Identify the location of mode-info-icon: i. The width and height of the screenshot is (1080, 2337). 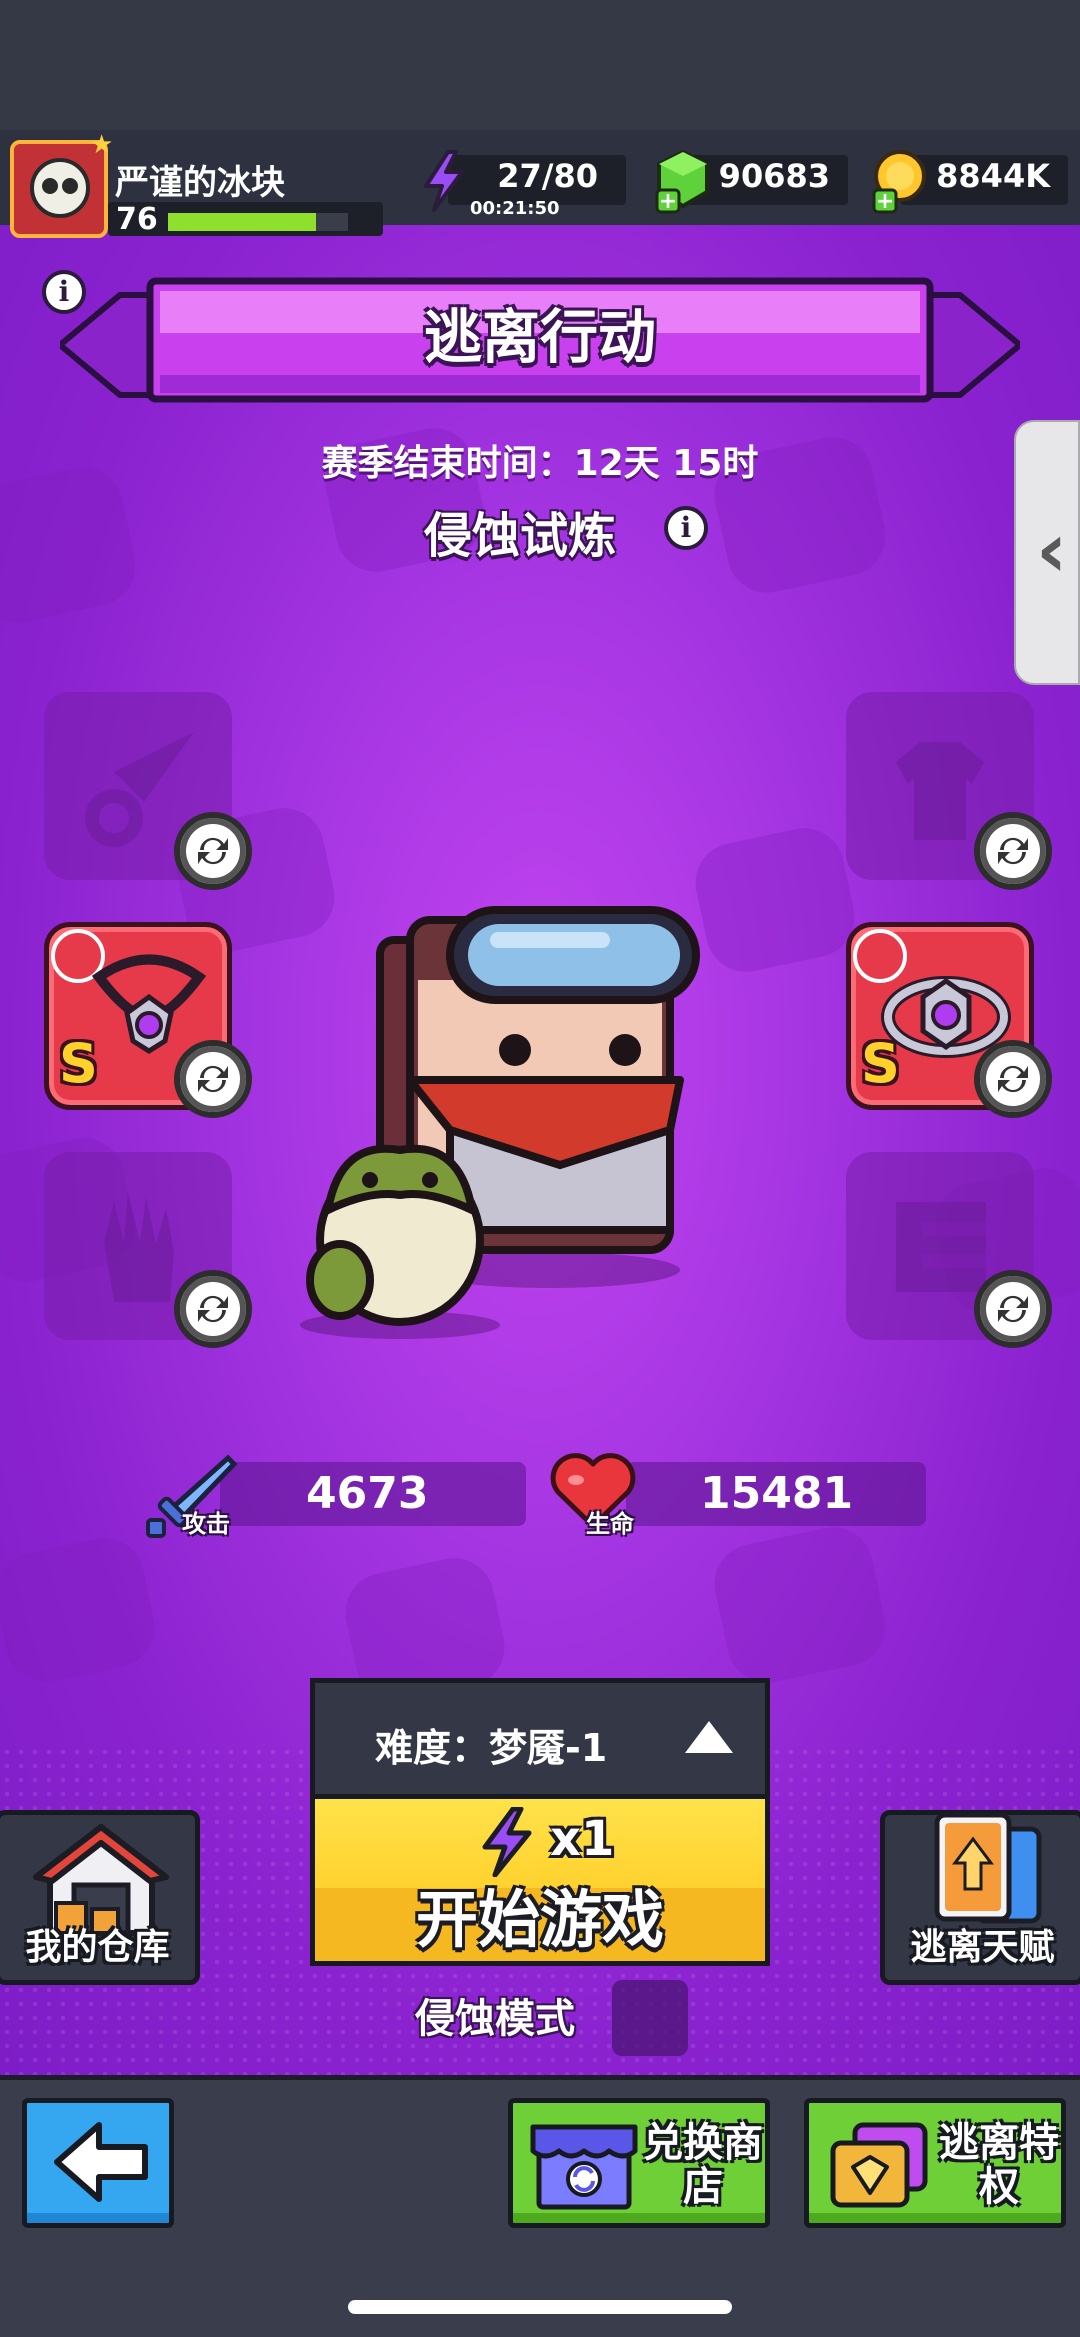
(686, 528).